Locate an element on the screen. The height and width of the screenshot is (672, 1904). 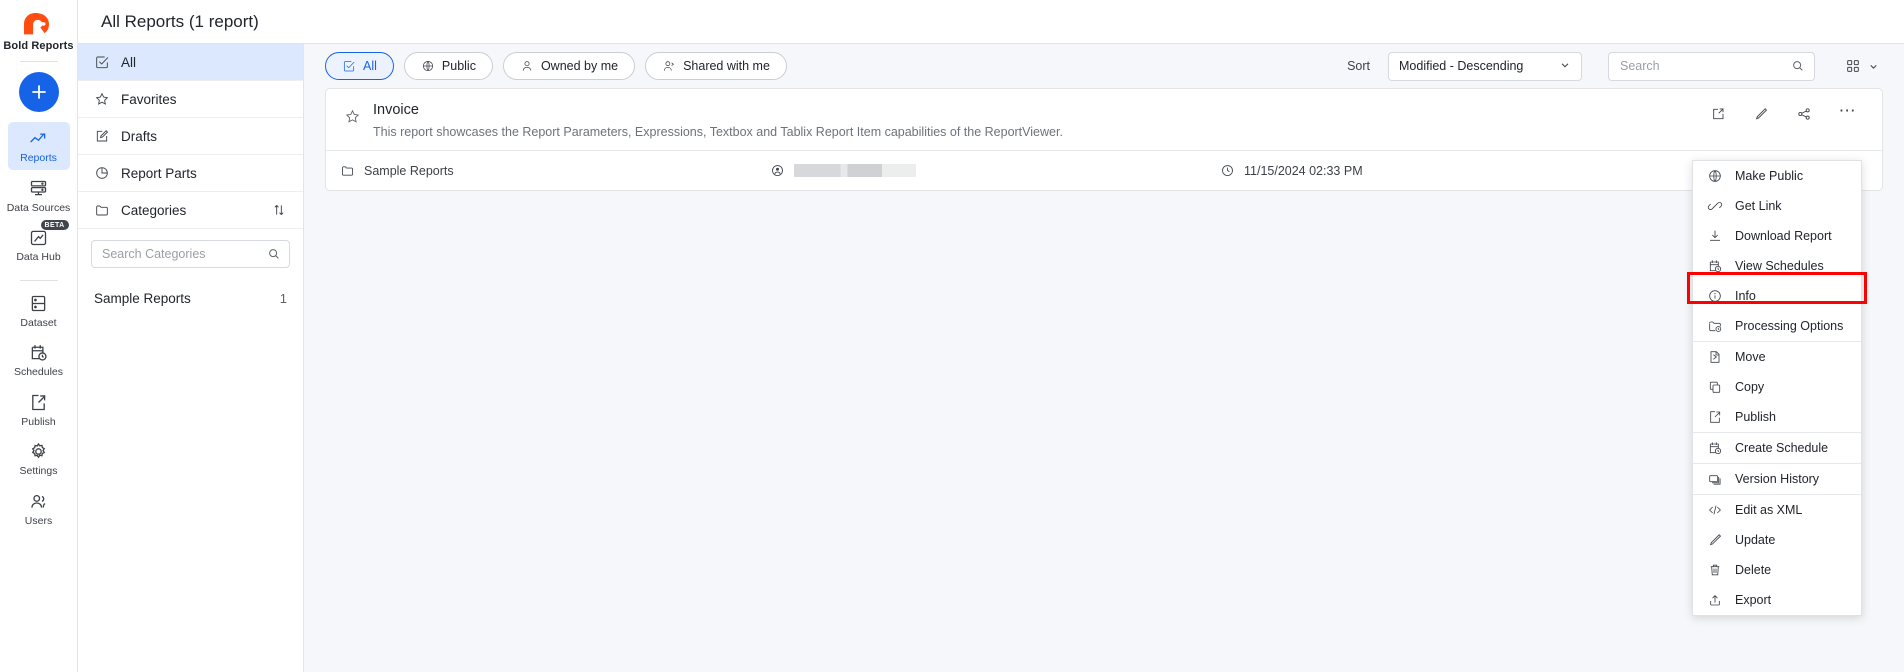
globe-icon is located at coordinates (1715, 176).